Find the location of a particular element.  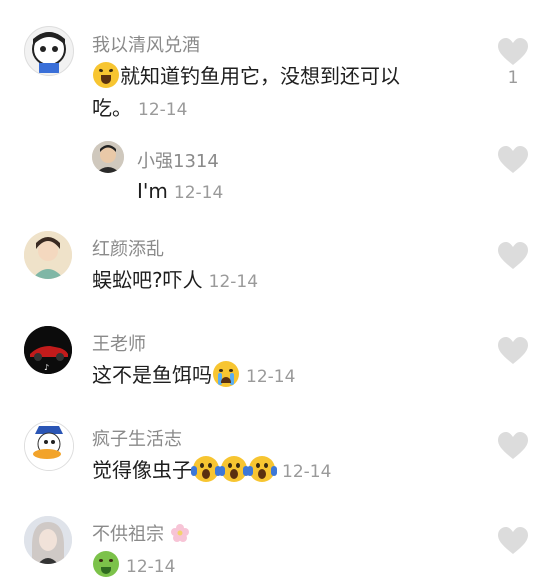

avatar: ♪ is located at coordinates (48, 350).